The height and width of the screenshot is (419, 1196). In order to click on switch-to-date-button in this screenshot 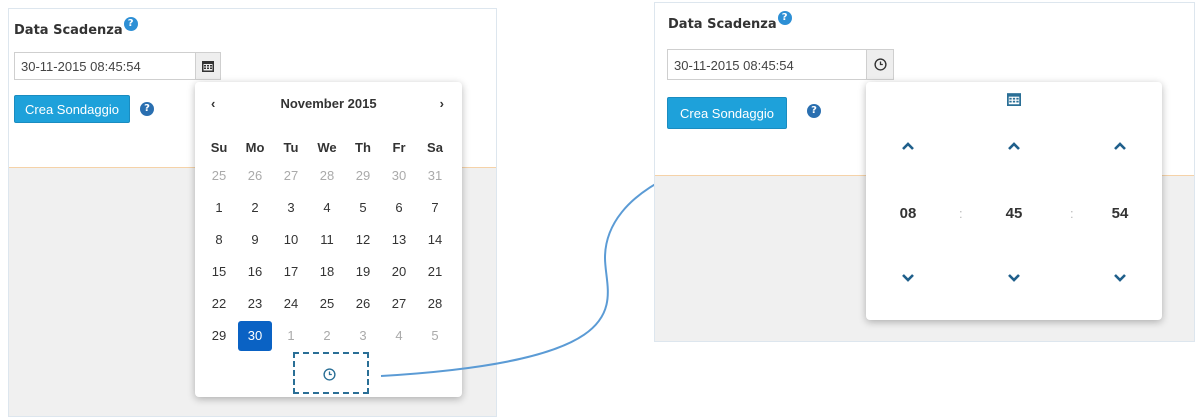, I will do `click(1014, 99)`.